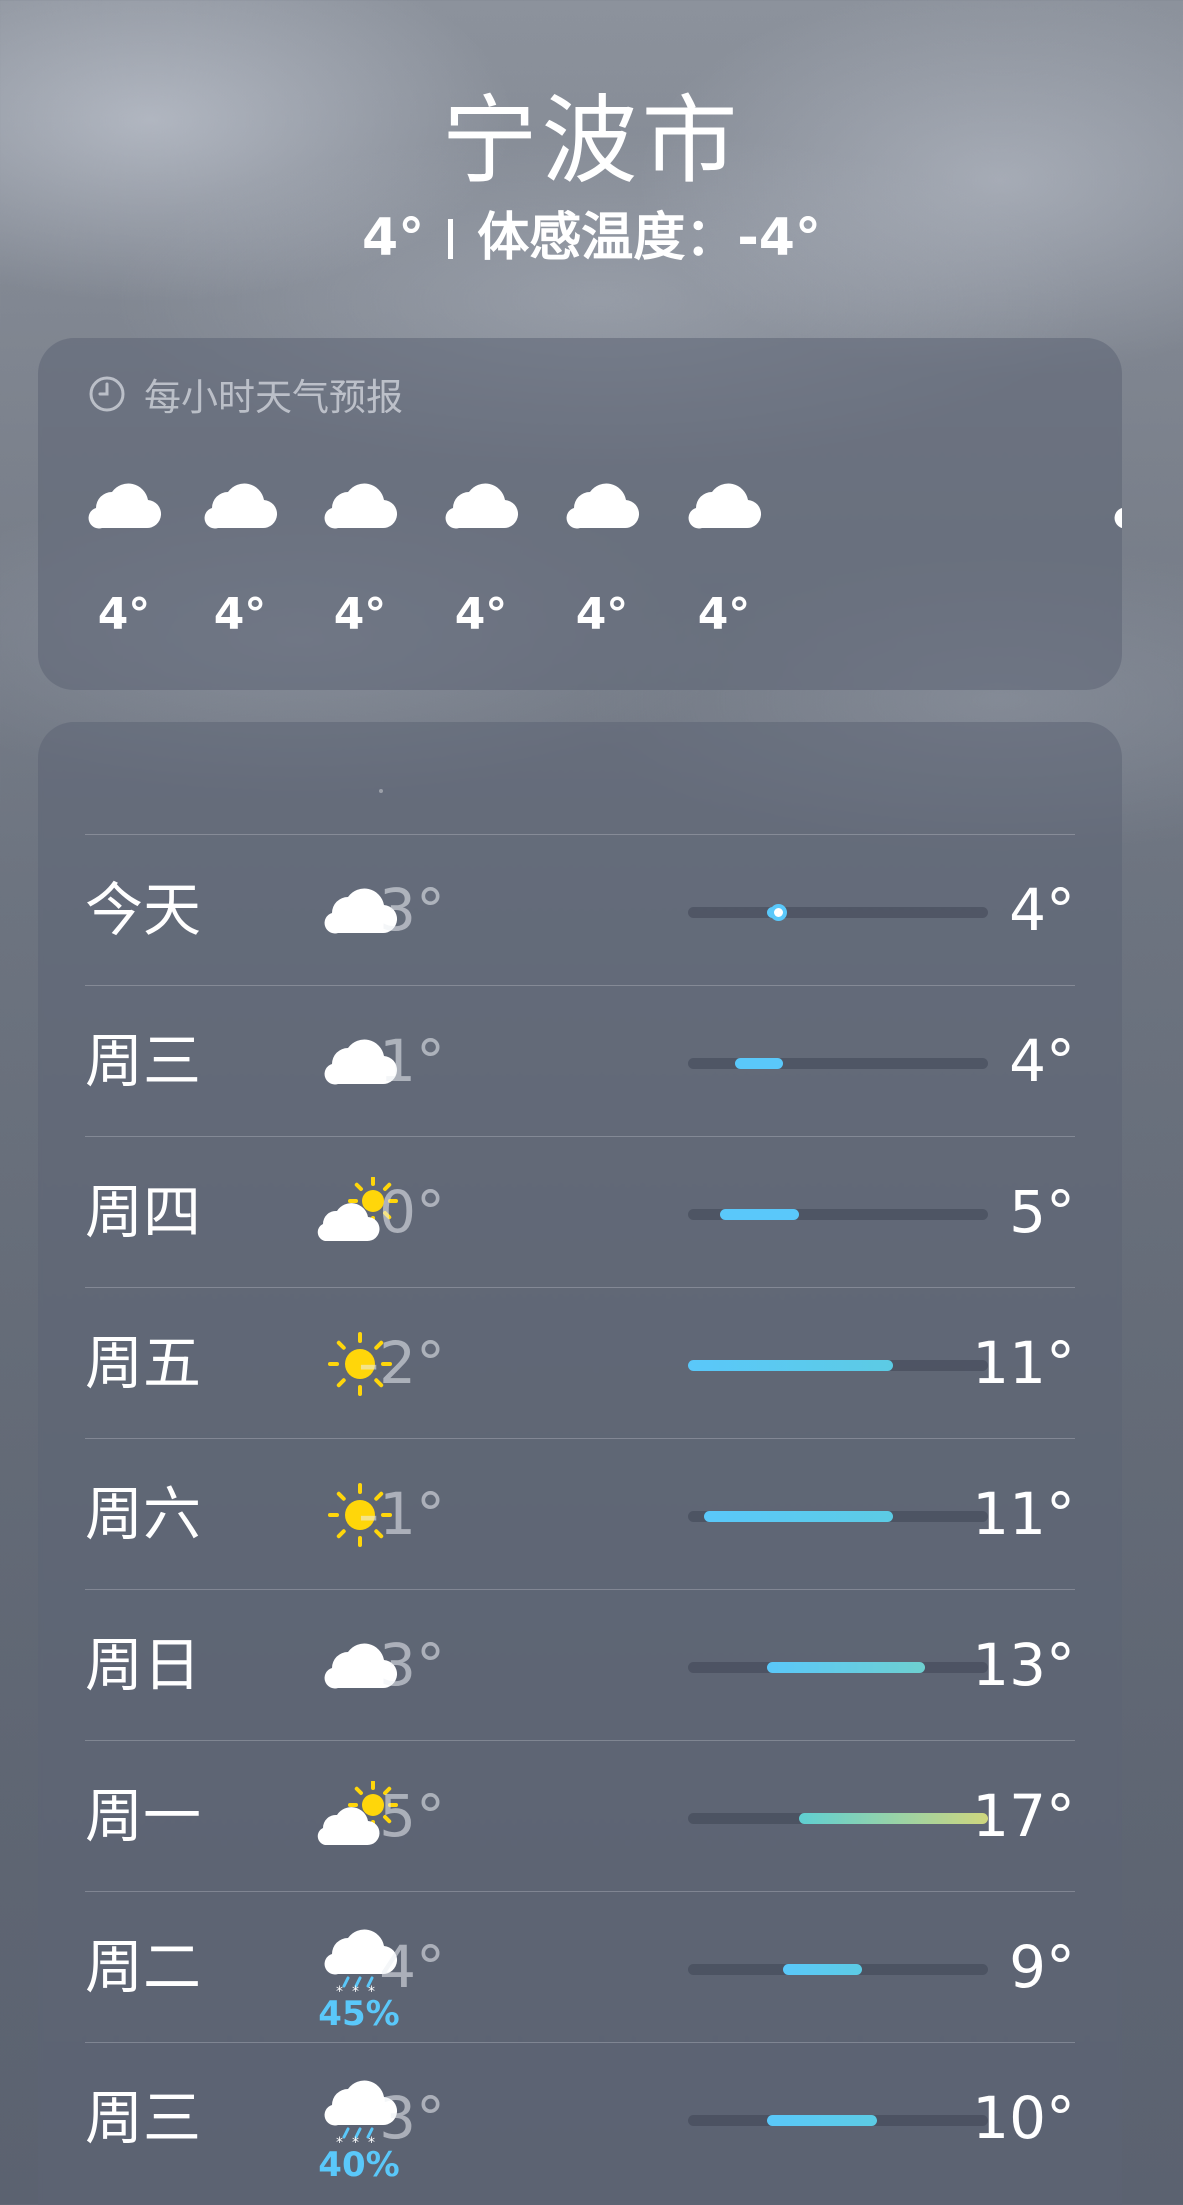 The width and height of the screenshot is (1183, 2205). What do you see at coordinates (401, 1514) in the screenshot?
I see `low-temp: -1°` at bounding box center [401, 1514].